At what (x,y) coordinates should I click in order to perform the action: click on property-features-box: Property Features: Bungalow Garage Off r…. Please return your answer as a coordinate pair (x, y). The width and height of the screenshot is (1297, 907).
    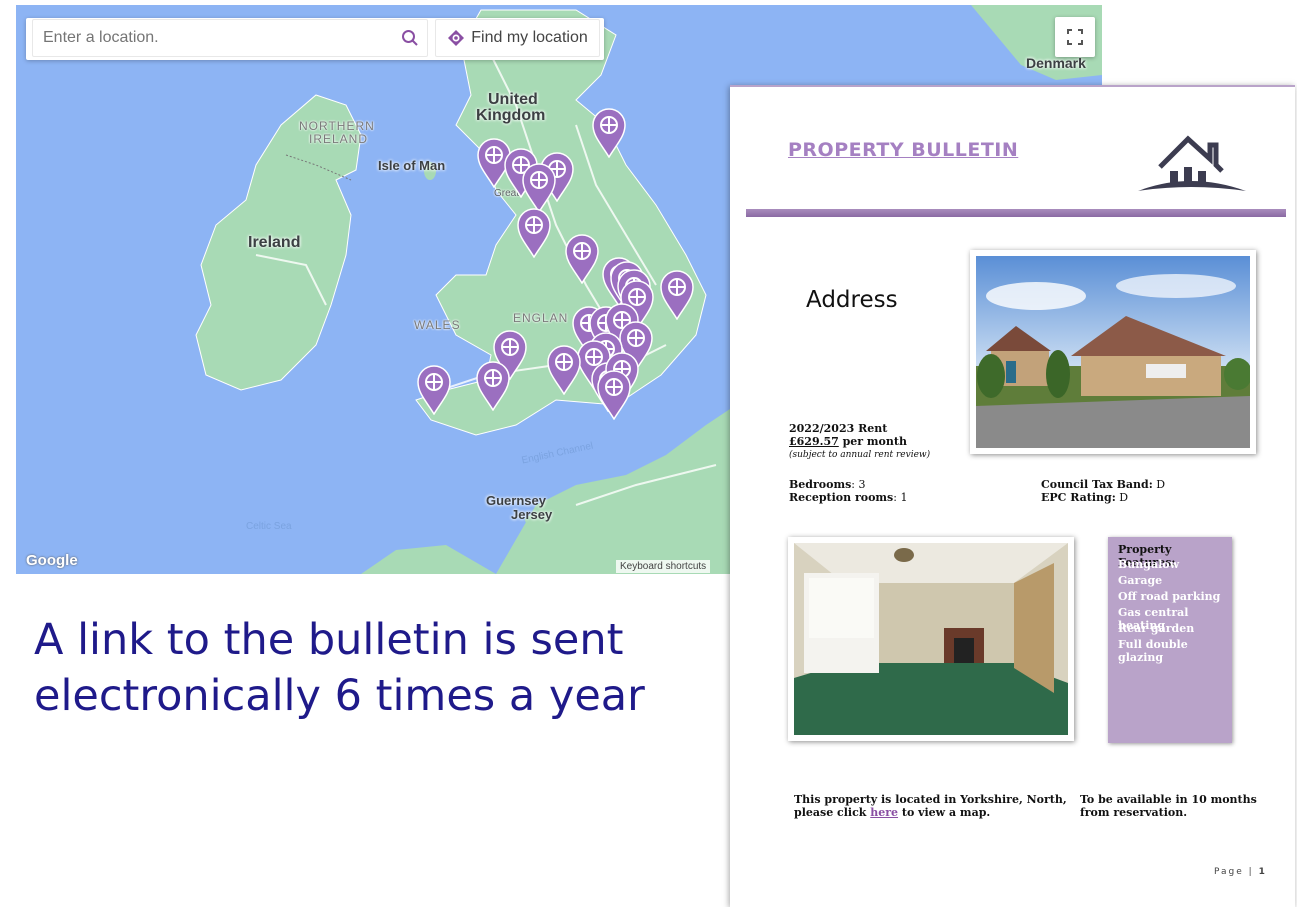
    Looking at the image, I should click on (1170, 640).